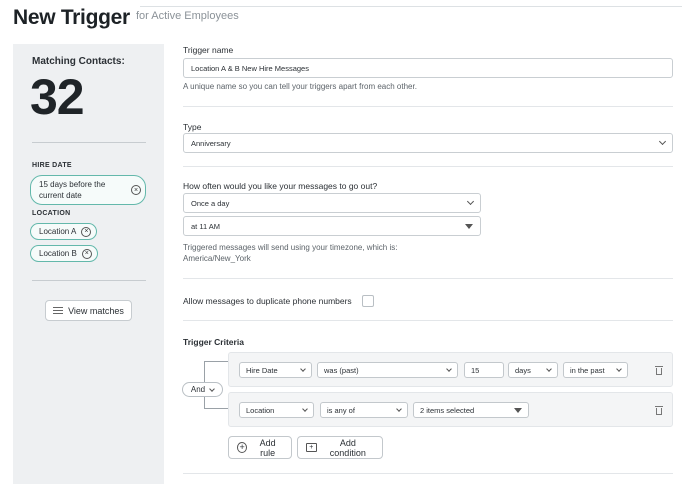 The image size is (688, 491). Describe the element at coordinates (364, 410) in the screenshot. I see `rule-operator-select: is any of` at that location.